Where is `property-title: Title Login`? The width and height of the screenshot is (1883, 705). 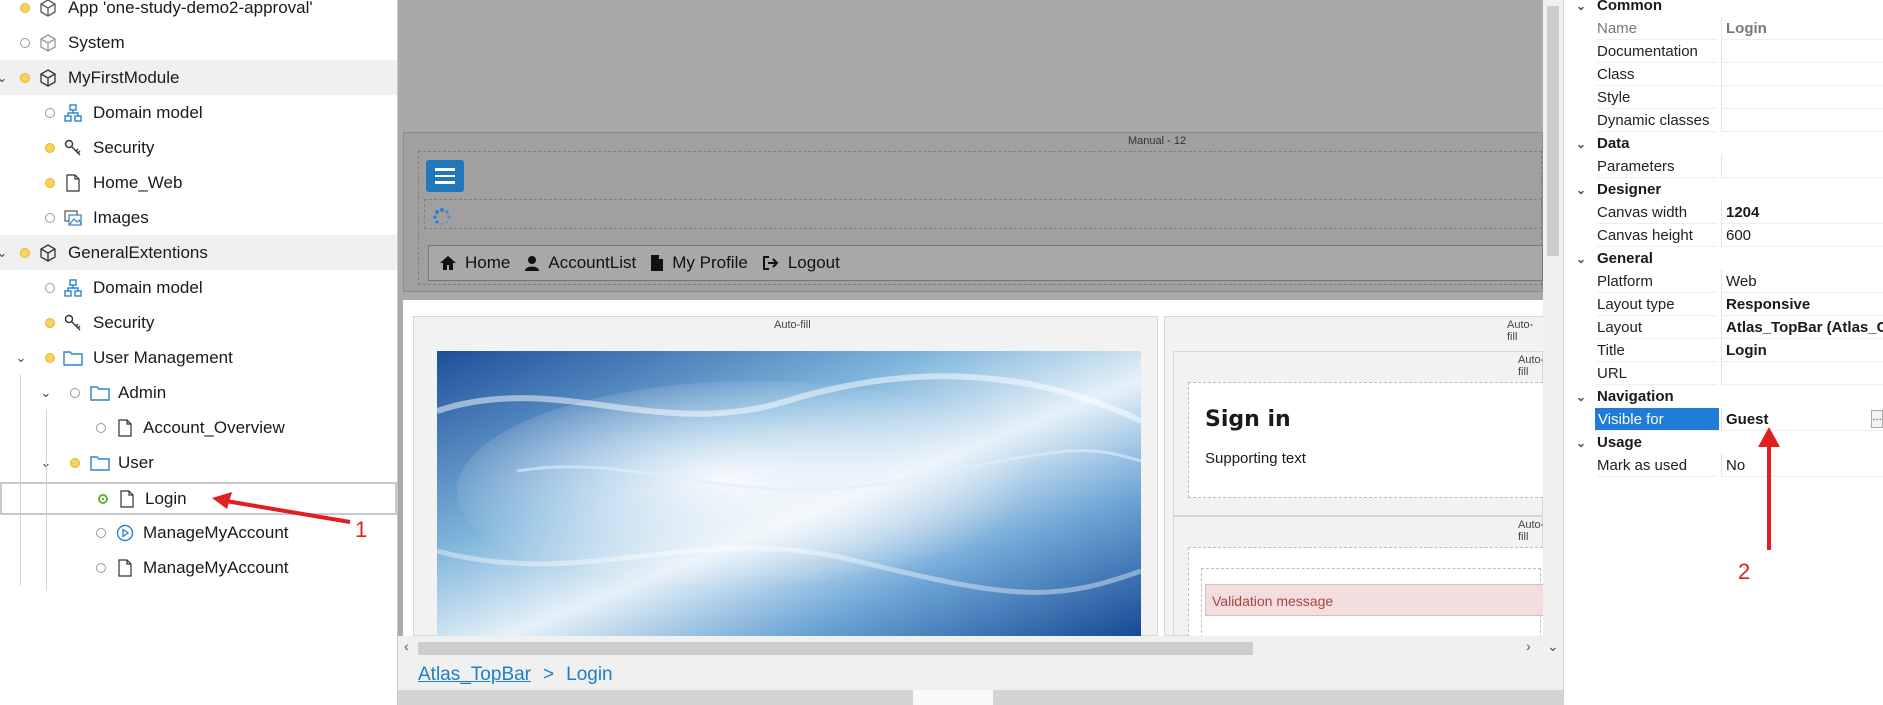 property-title: Title Login is located at coordinates (1723, 350).